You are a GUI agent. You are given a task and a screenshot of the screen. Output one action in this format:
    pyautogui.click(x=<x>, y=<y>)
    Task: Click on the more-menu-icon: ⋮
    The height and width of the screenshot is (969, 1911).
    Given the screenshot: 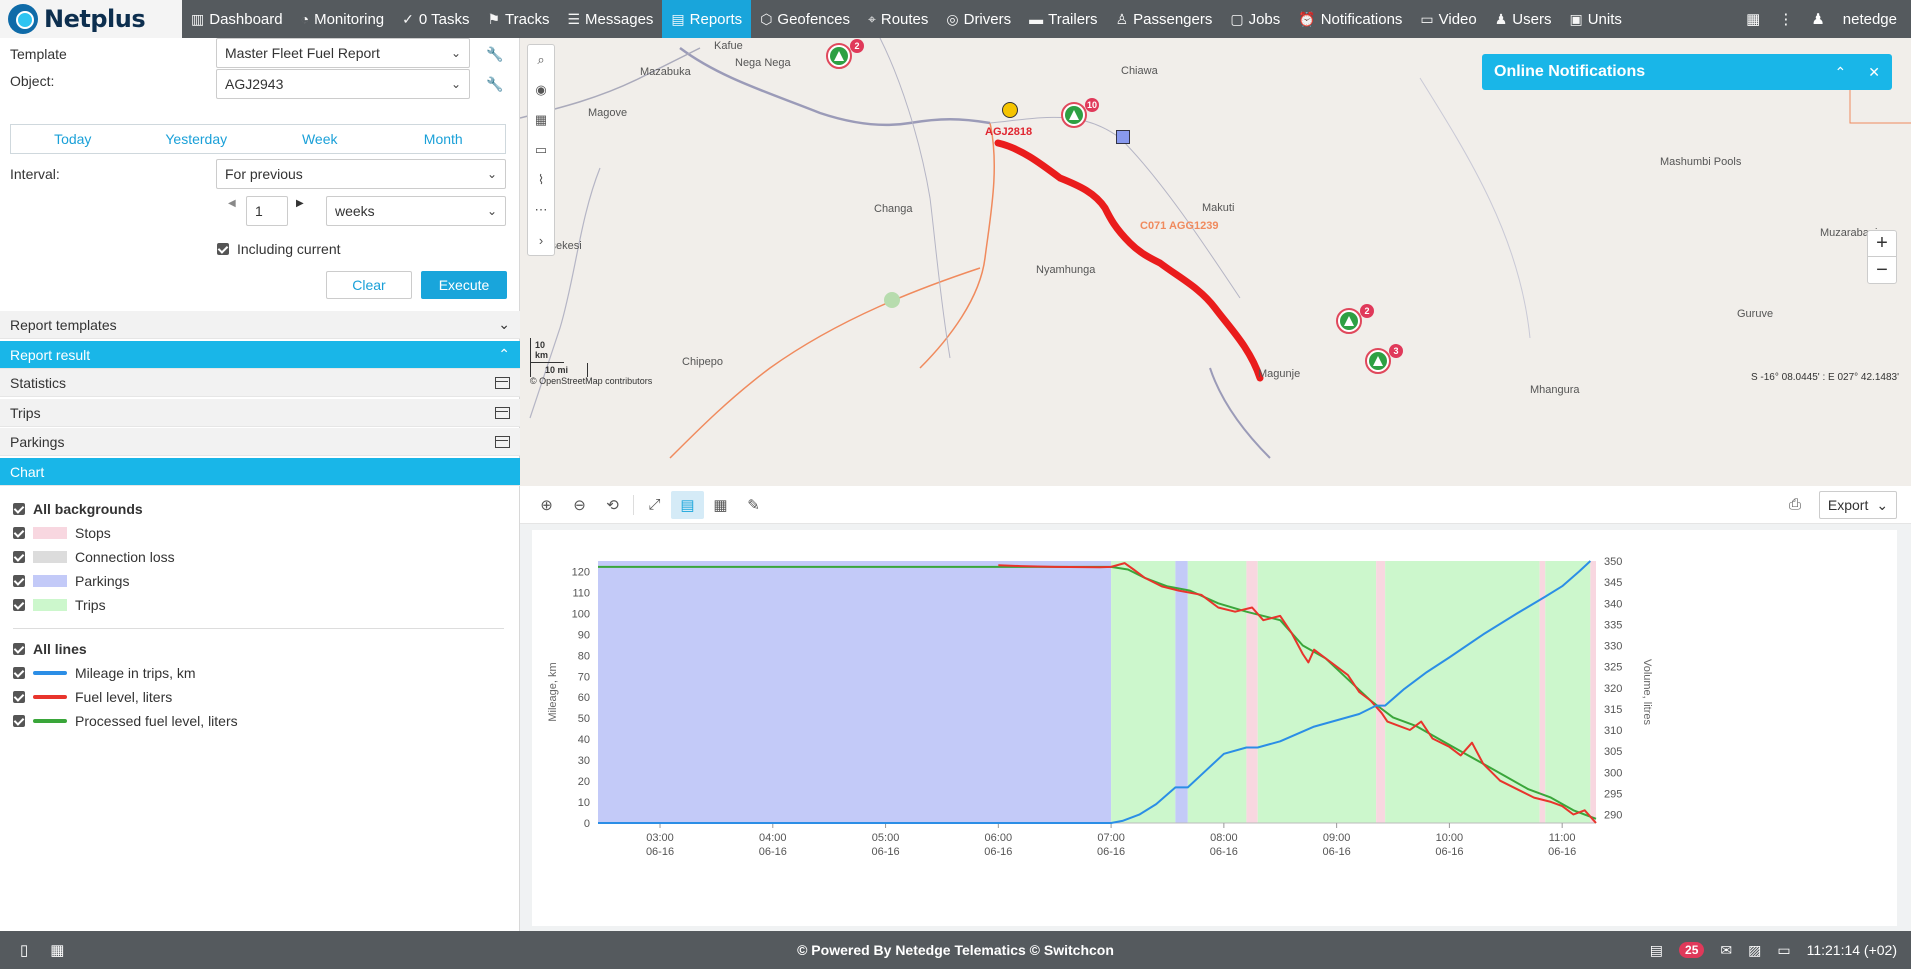 What is the action you would take?
    pyautogui.click(x=1785, y=19)
    